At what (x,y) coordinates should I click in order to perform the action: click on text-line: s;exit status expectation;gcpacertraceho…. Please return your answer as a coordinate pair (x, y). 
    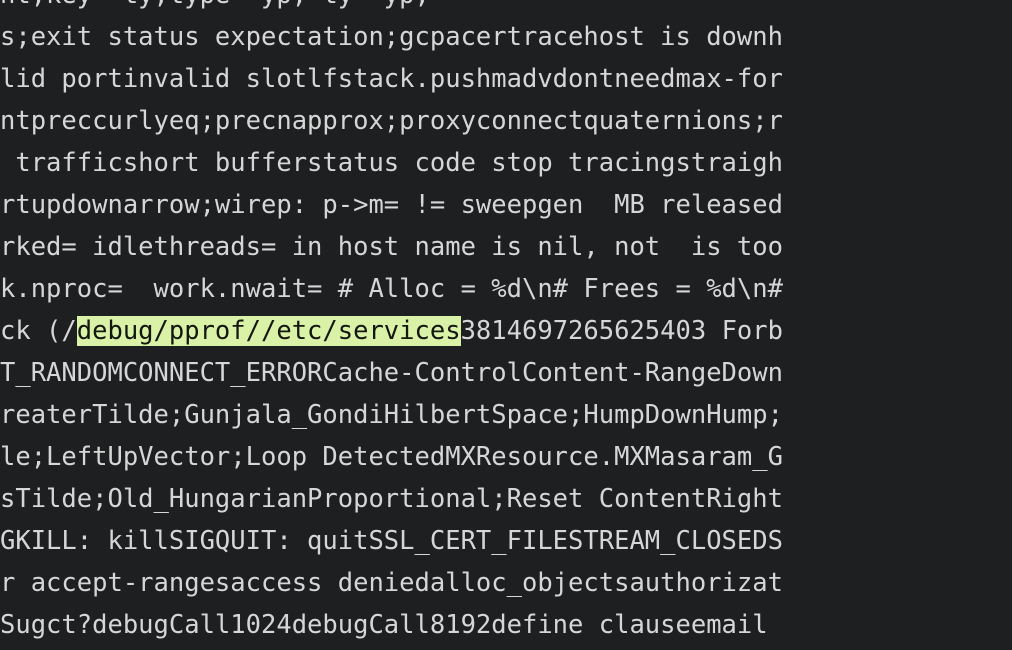
    Looking at the image, I should click on (506, 37).